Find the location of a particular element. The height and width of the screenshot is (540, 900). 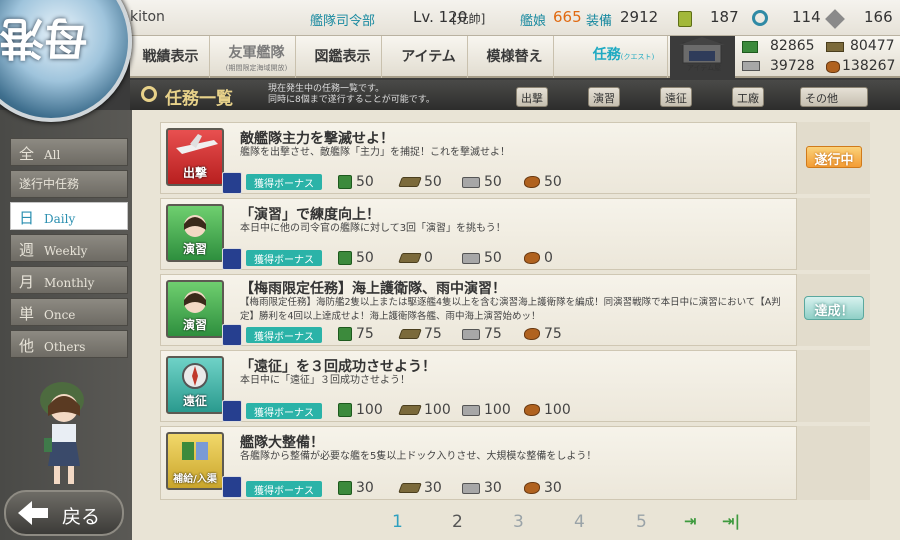

quest-category-supply-dock: 補給/入渠 is located at coordinates (195, 461).